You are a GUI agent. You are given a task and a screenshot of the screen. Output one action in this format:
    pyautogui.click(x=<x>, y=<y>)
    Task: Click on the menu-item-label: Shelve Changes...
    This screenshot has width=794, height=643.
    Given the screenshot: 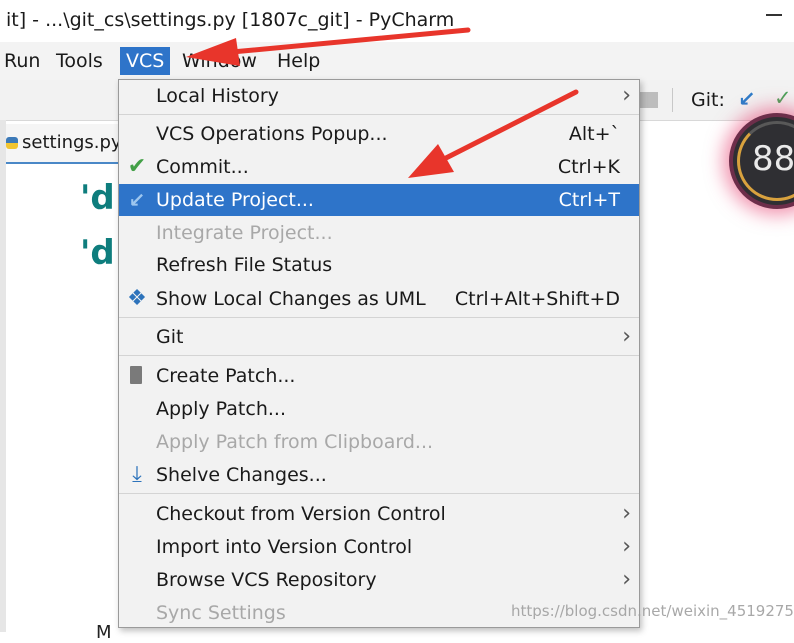 What is the action you would take?
    pyautogui.click(x=241, y=475)
    